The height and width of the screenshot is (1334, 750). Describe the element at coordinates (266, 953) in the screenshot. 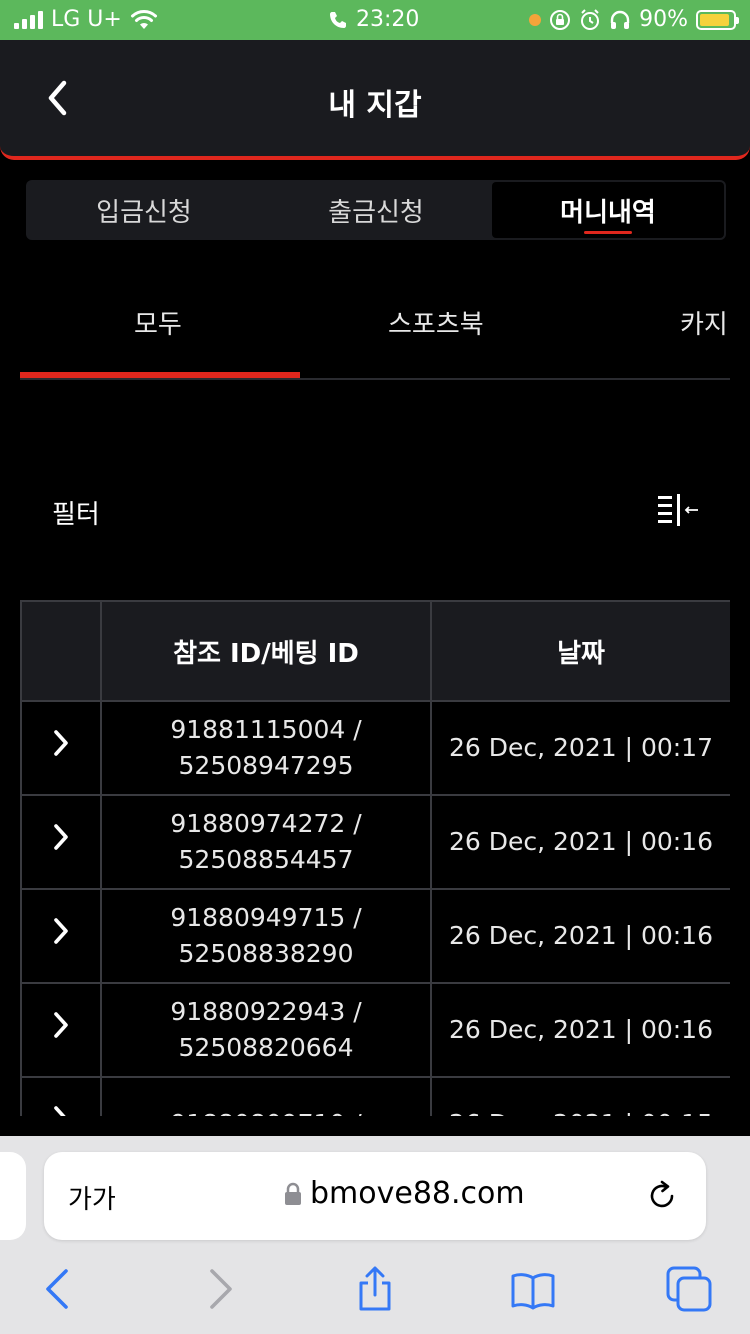

I see `bet-id: 52508838290` at that location.